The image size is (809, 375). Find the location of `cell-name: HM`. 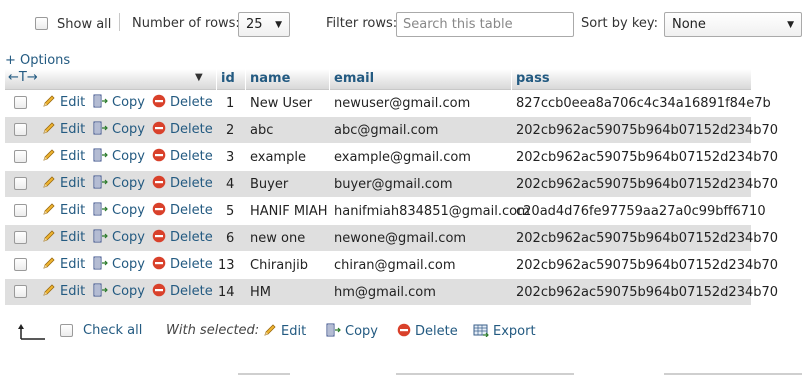

cell-name: HM is located at coordinates (260, 292).